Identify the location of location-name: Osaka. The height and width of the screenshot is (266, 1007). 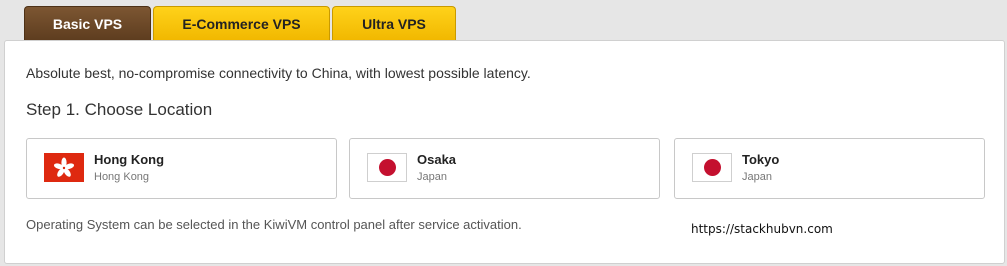
(437, 159).